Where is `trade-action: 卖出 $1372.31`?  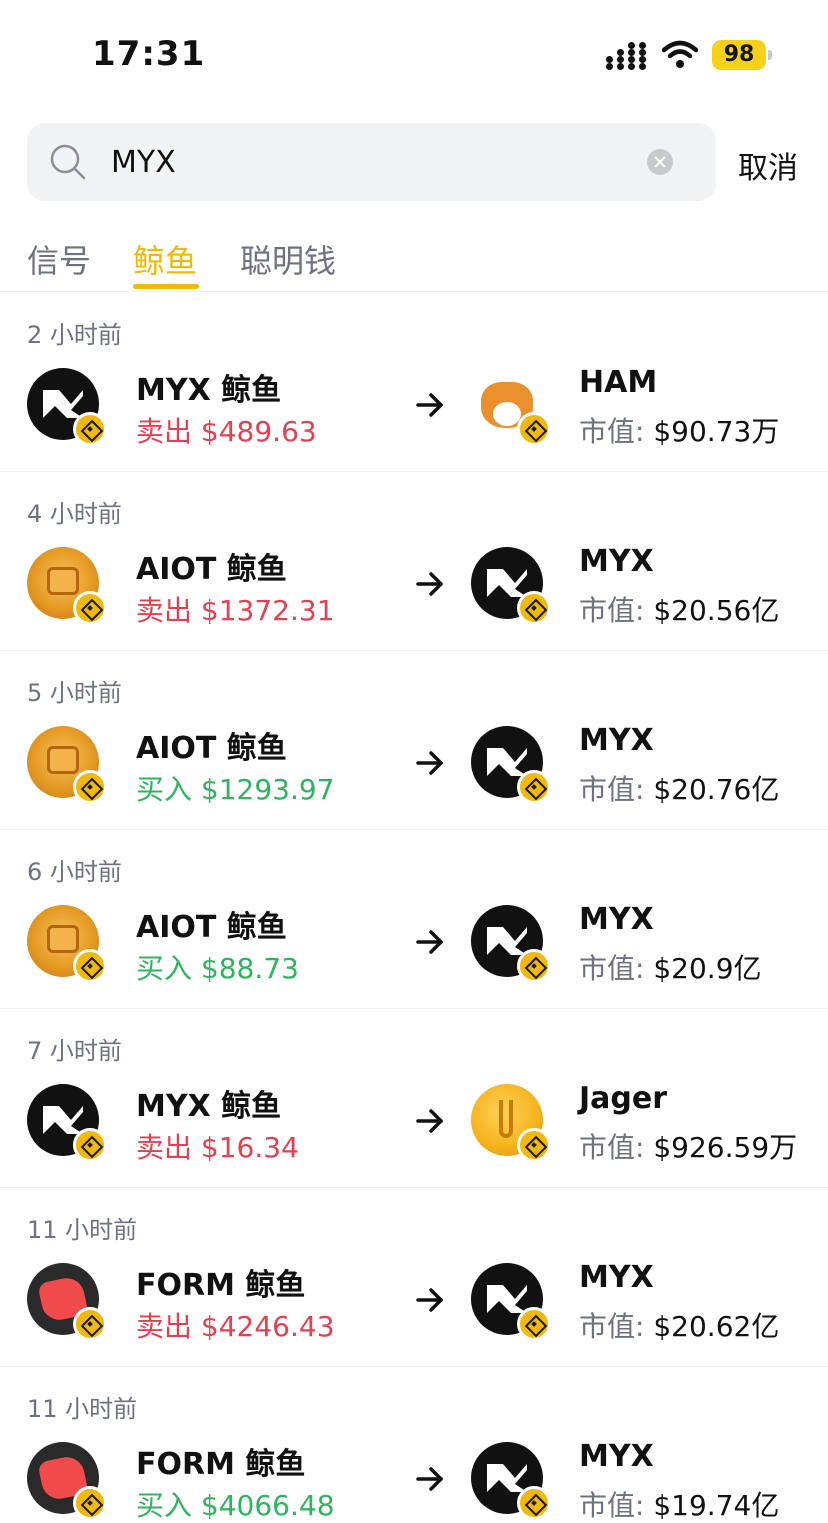 trade-action: 卖出 $1372.31 is located at coordinates (235, 609).